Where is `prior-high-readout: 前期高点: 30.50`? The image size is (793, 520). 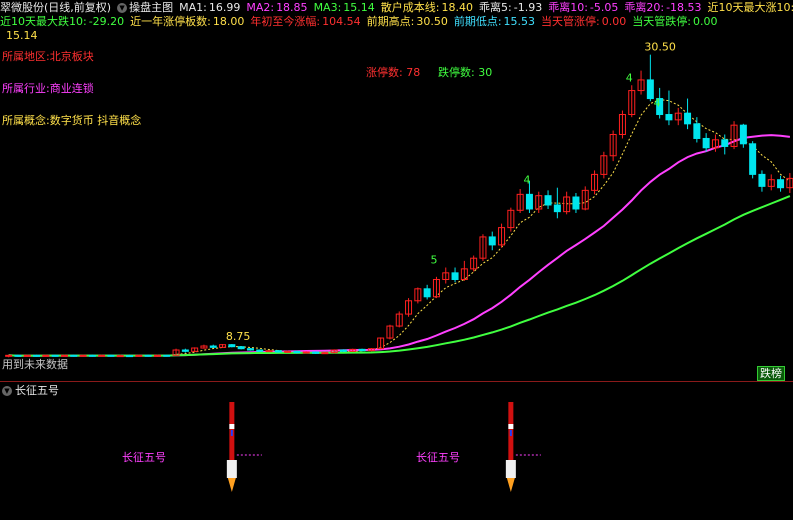
prior-high-readout: 前期高点: 30.50 is located at coordinates (407, 21).